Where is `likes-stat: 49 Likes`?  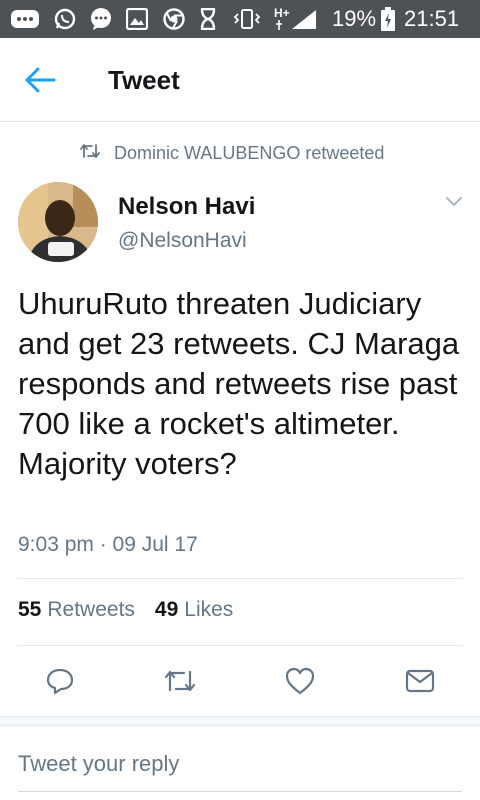 likes-stat: 49 Likes is located at coordinates (194, 610).